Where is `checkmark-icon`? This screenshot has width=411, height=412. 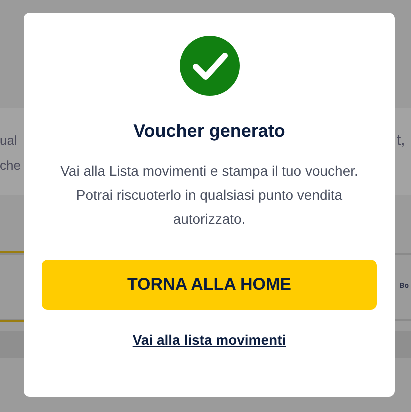
checkmark-icon is located at coordinates (210, 66).